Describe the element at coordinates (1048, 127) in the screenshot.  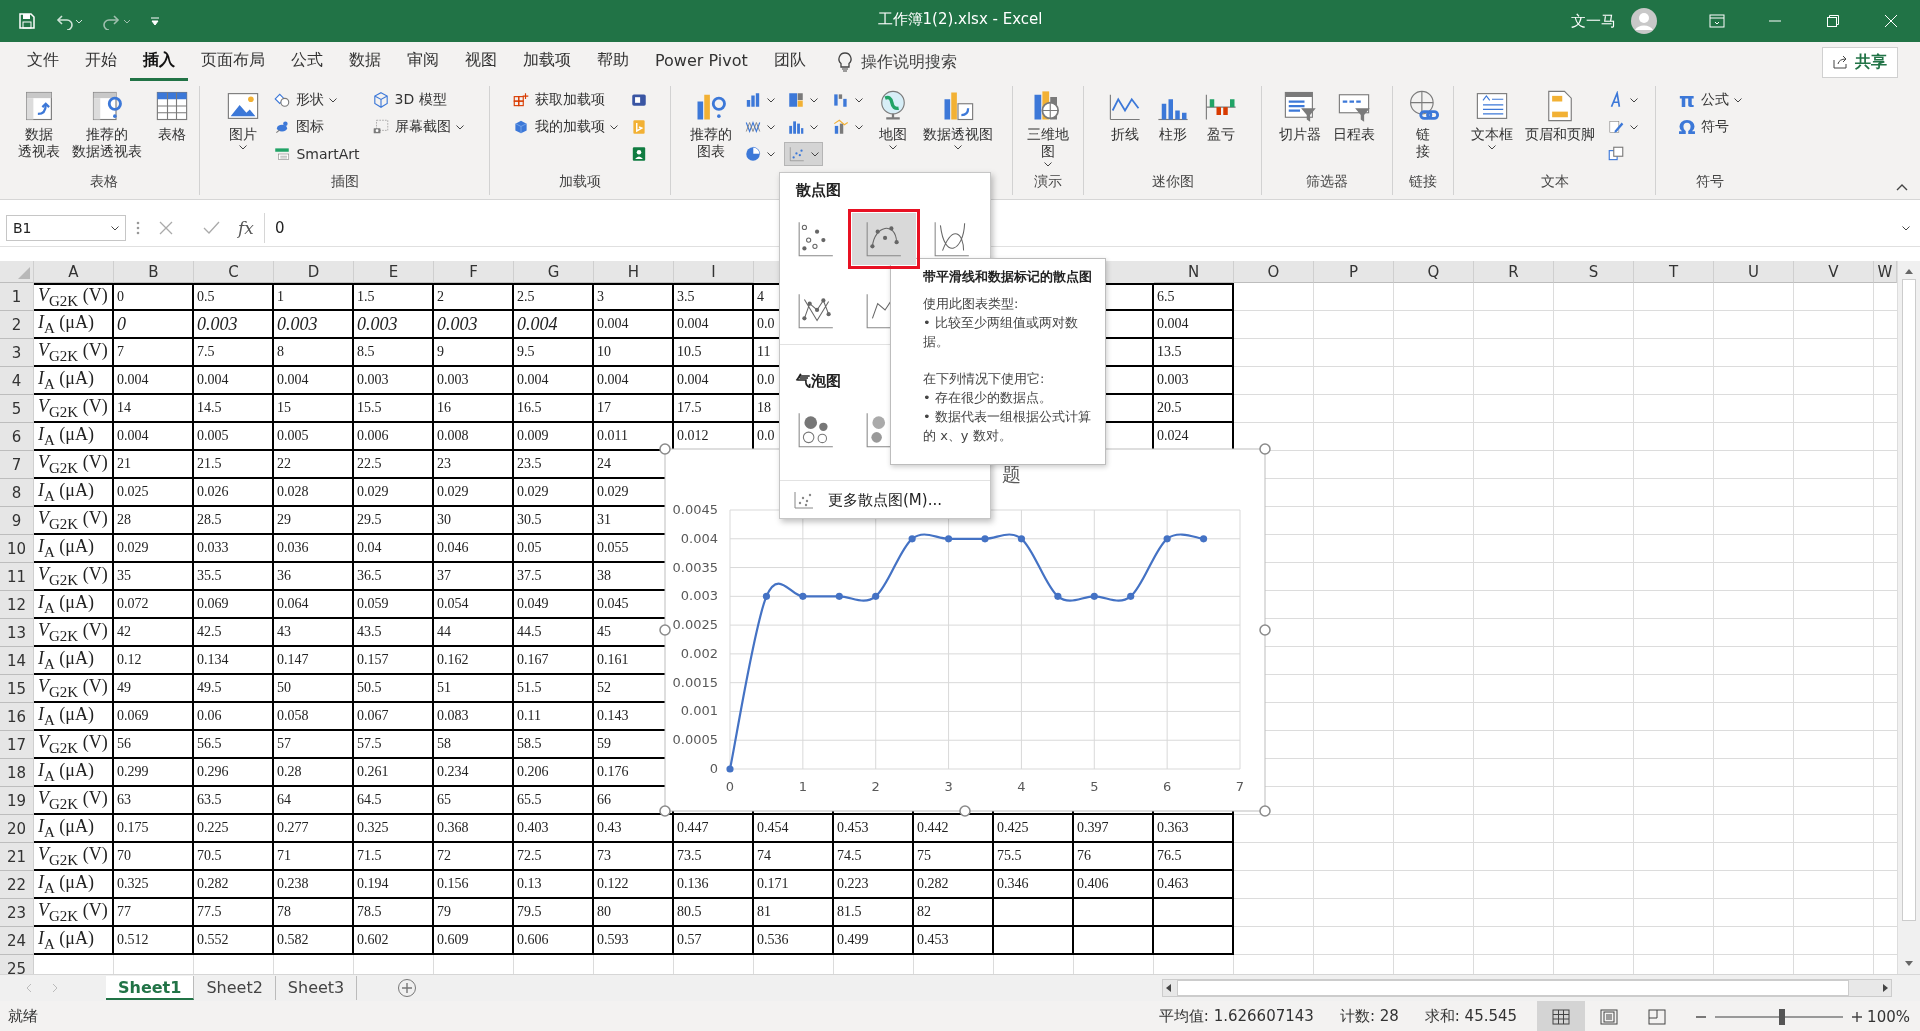
I see `ribbon-button: 三维地 图` at that location.